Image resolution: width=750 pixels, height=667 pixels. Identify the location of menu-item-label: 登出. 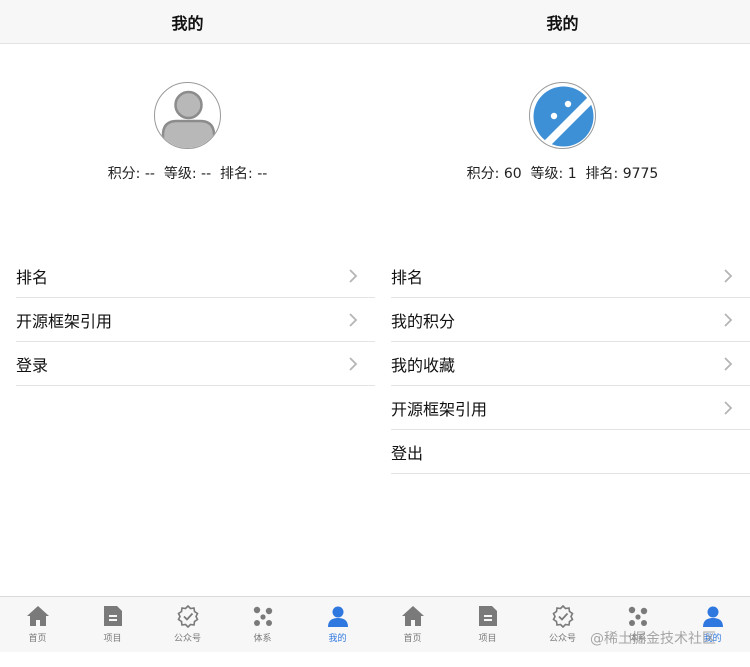
(407, 453).